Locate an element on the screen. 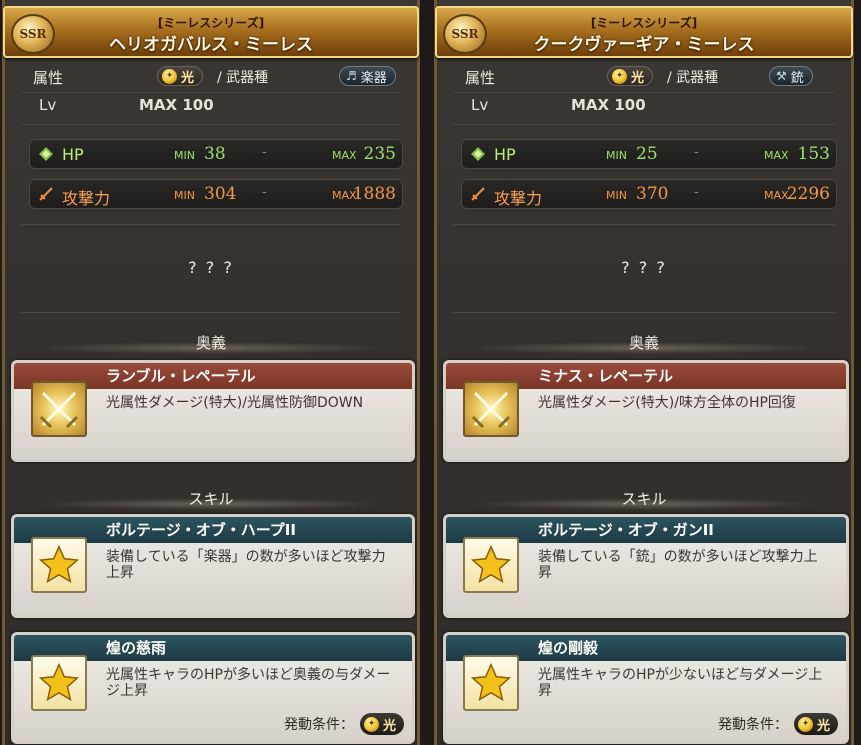  hp-stat-bar: HP MIN 38 - MAX 235 is located at coordinates (216, 154).